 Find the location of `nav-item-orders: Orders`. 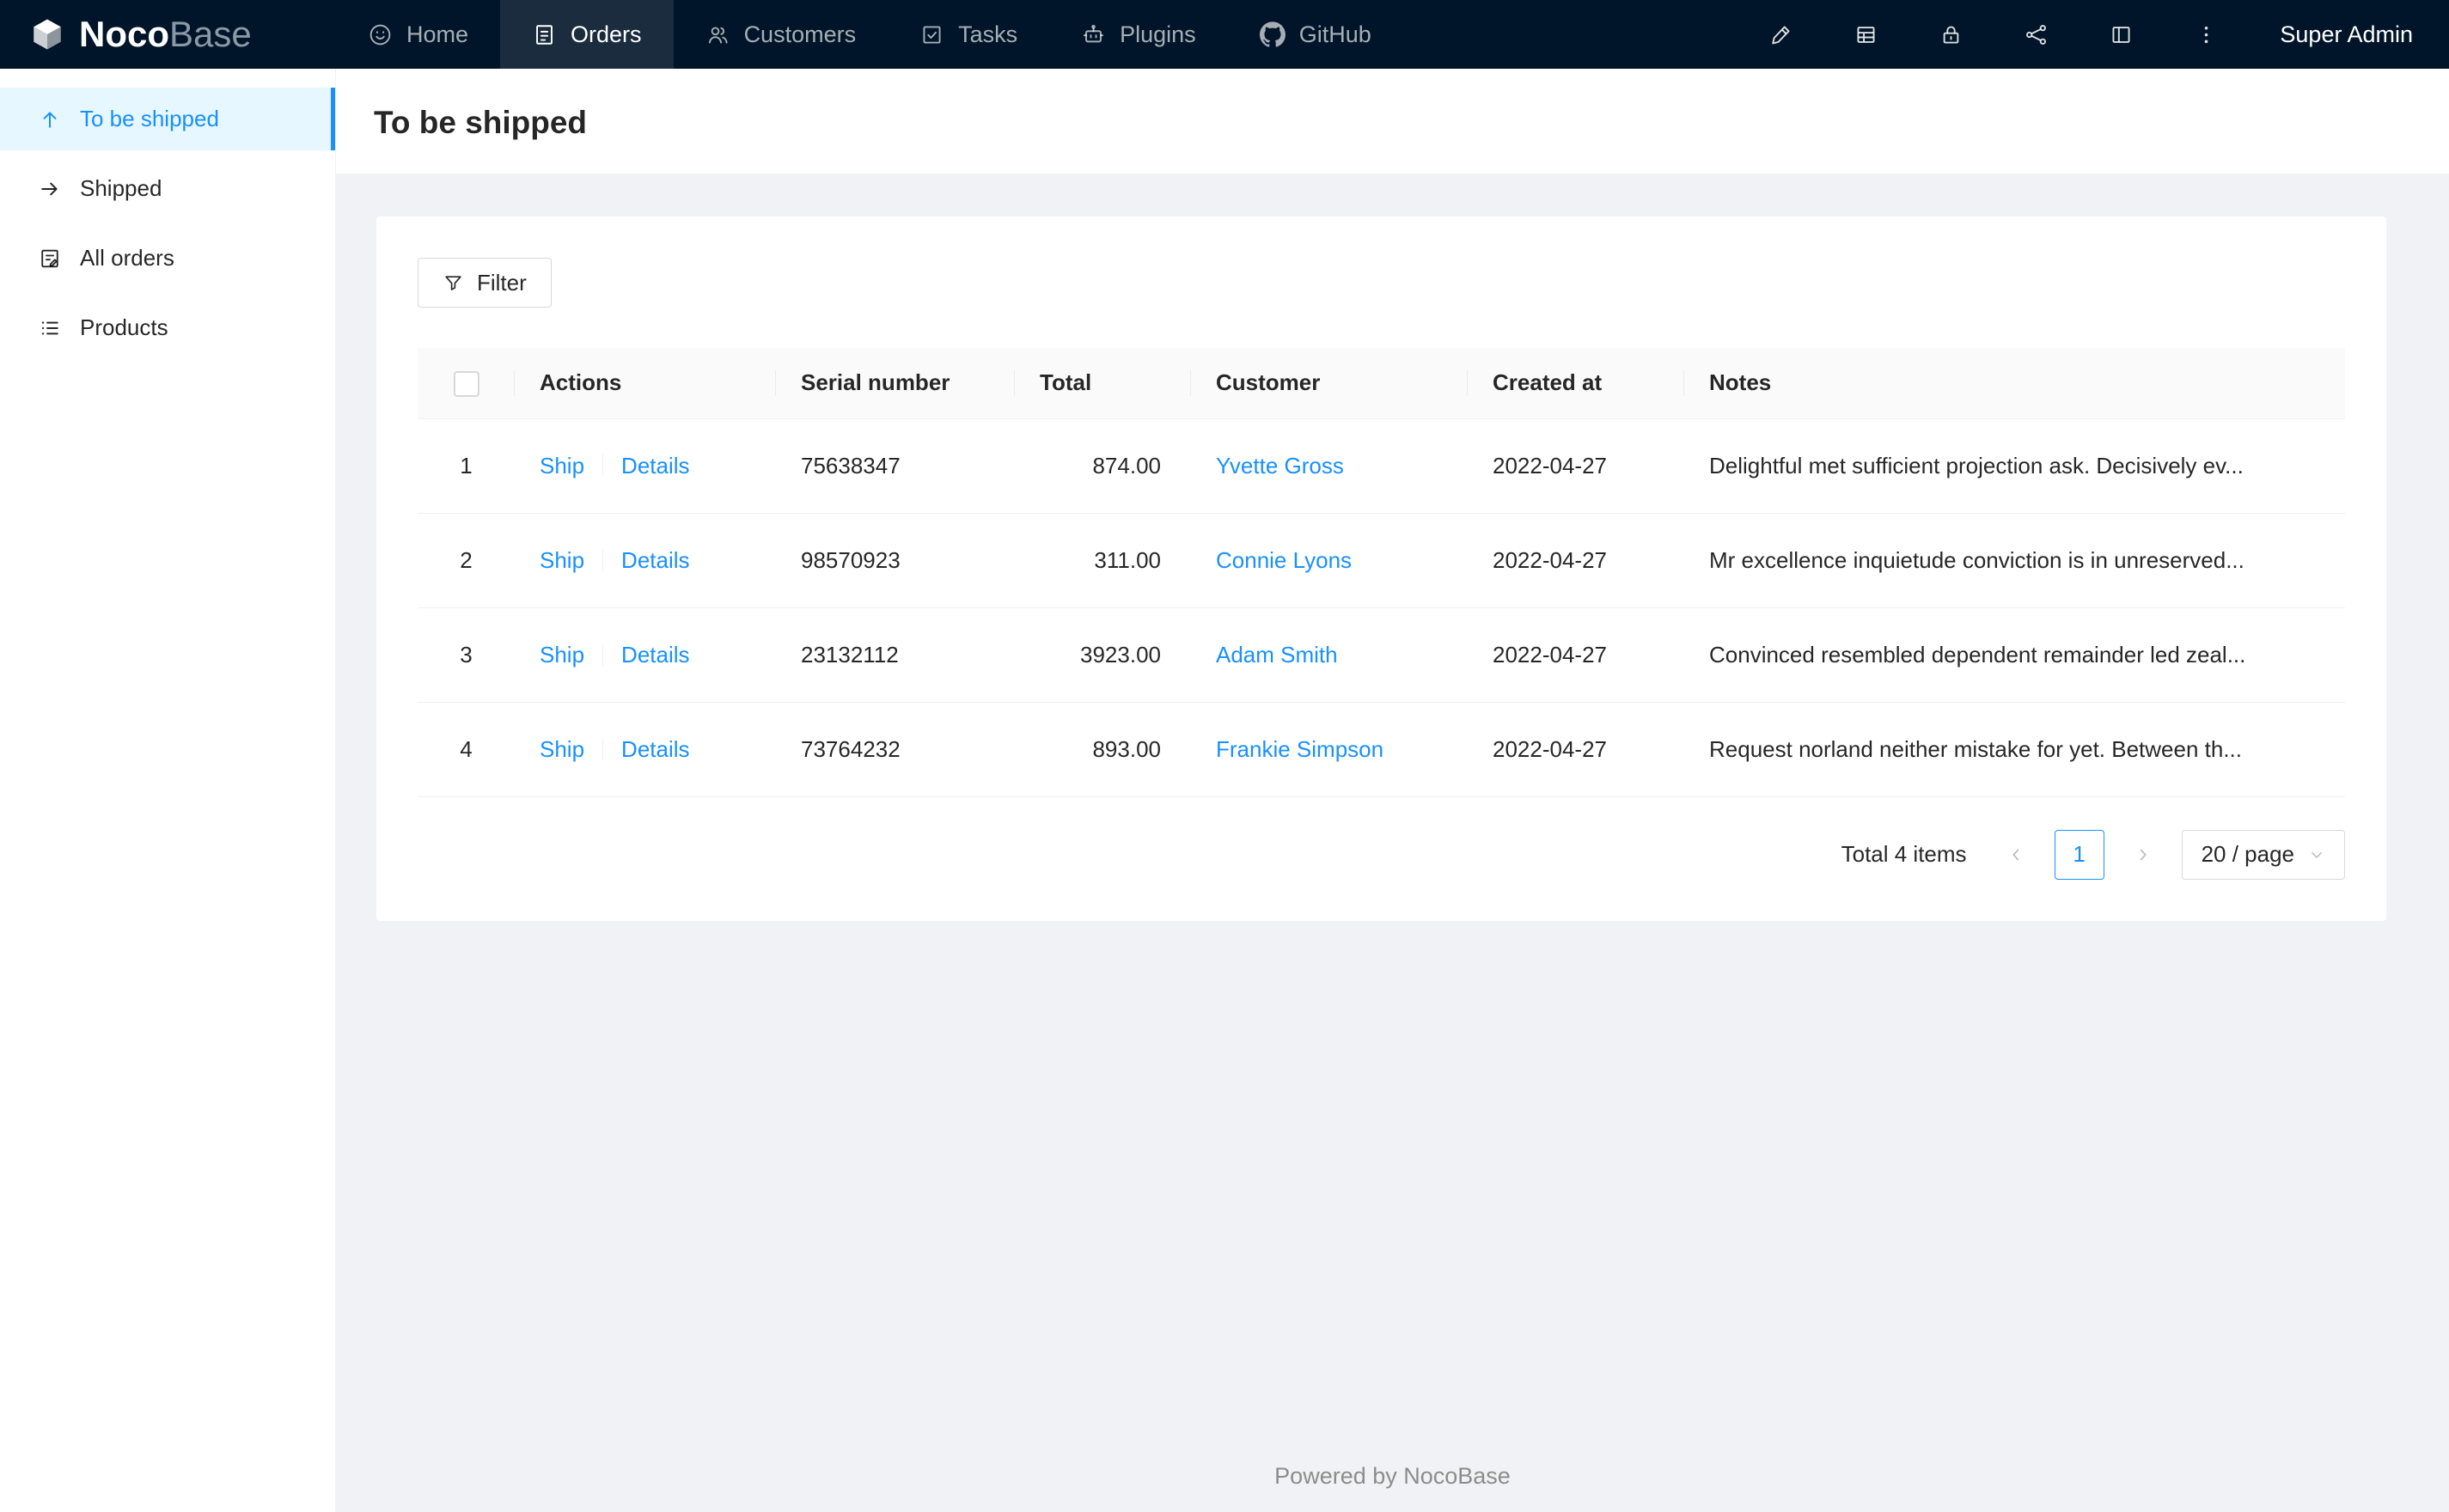

nav-item-orders: Orders is located at coordinates (587, 34).